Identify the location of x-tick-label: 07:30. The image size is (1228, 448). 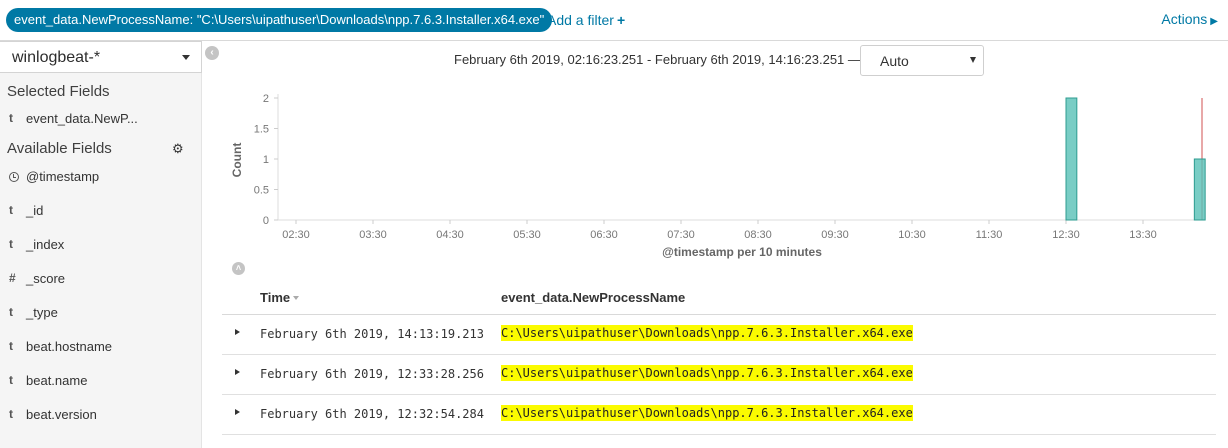
(681, 235).